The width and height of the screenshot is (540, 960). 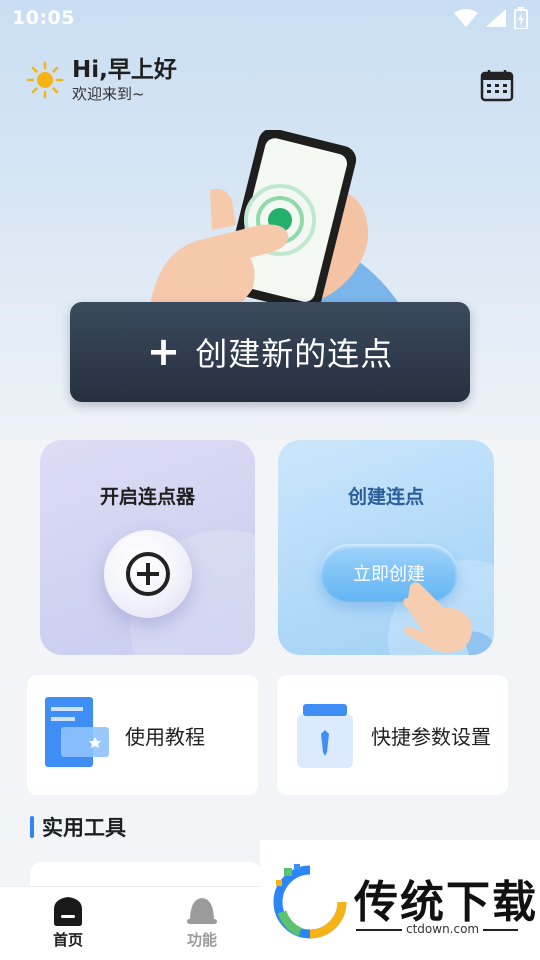 I want to click on tools-section-title: 实用工具, so click(x=78, y=827).